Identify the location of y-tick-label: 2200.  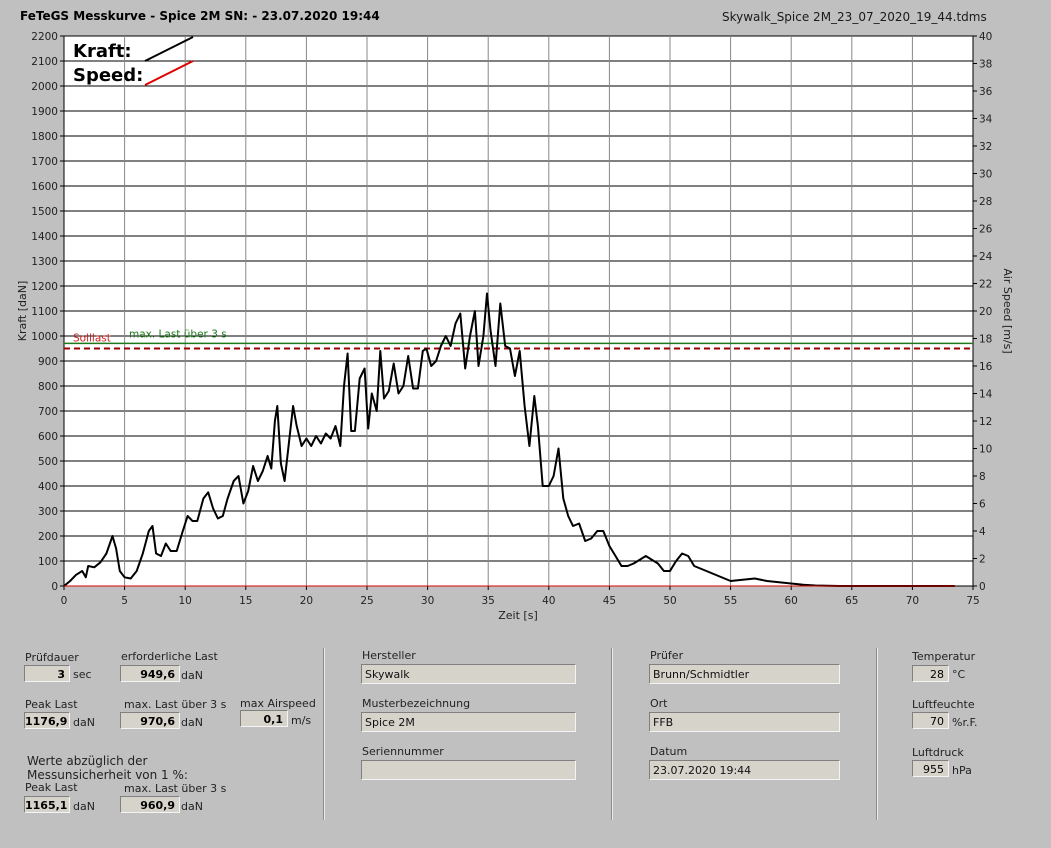
(44, 37).